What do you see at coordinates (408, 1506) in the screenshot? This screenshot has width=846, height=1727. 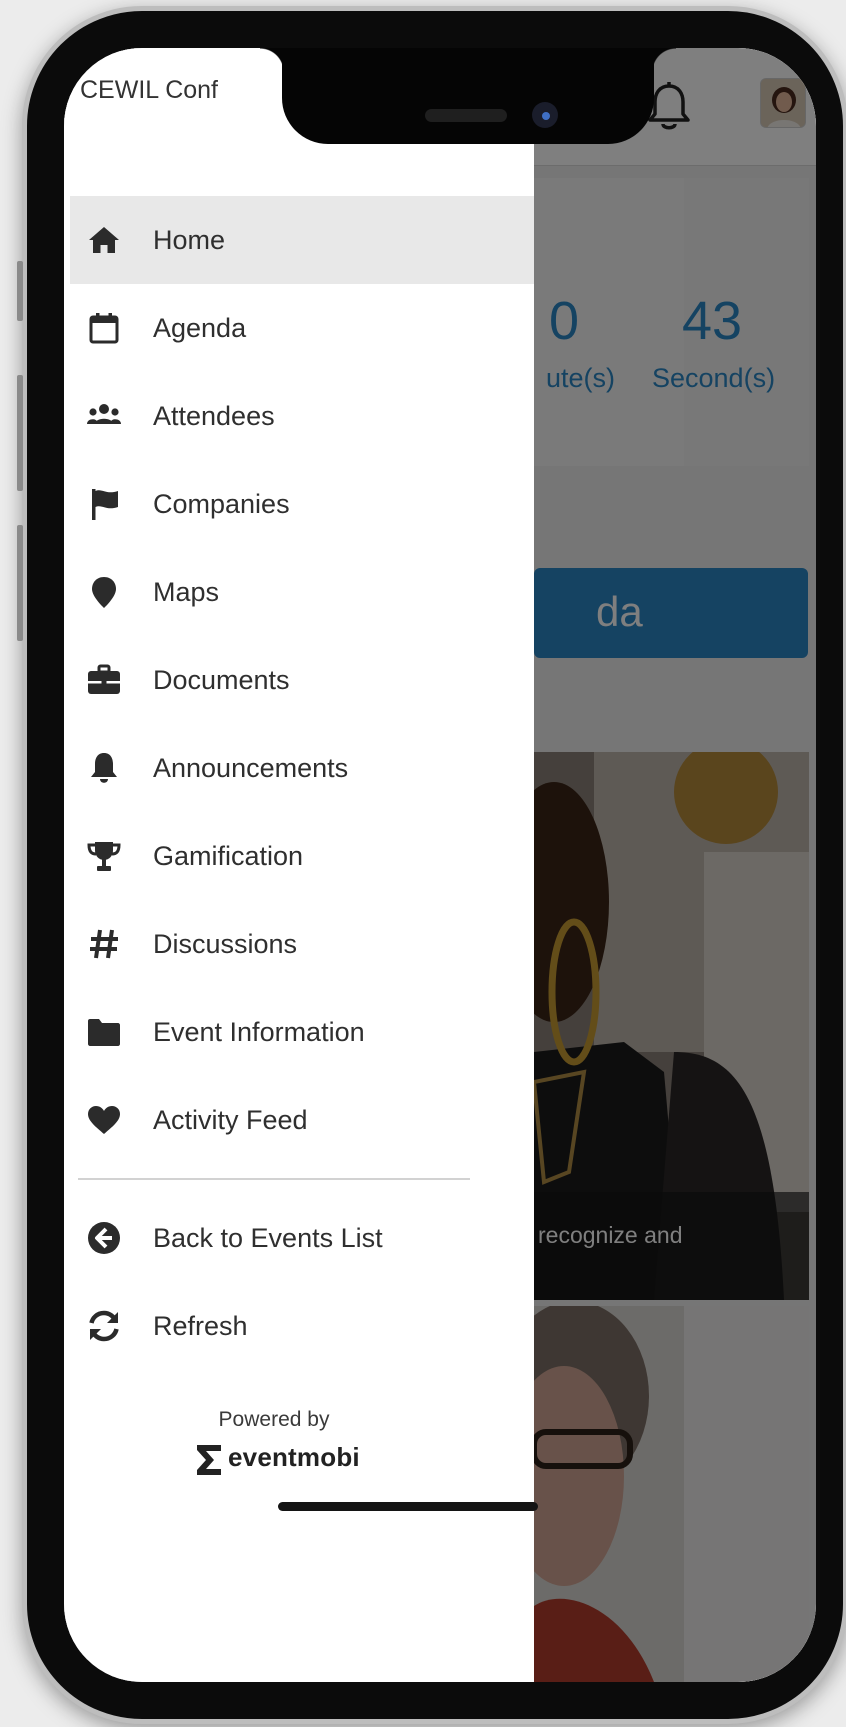 I see `home-indicator` at bounding box center [408, 1506].